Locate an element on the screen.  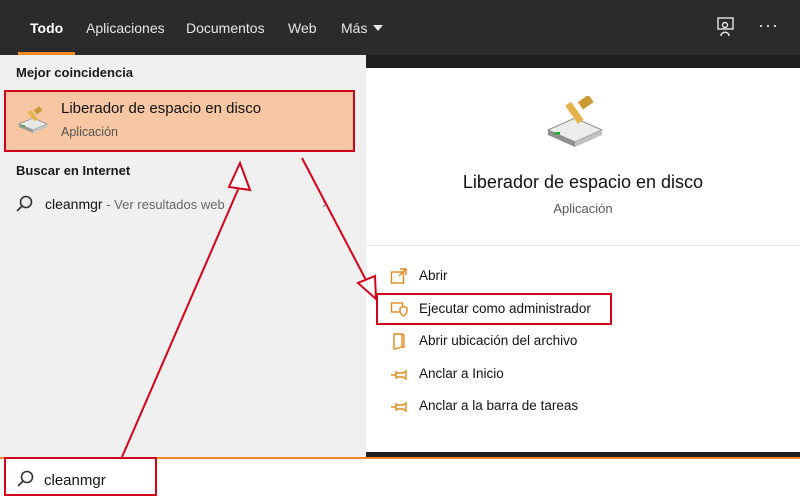
web-query-text: cleanmgr is located at coordinates (74, 204).